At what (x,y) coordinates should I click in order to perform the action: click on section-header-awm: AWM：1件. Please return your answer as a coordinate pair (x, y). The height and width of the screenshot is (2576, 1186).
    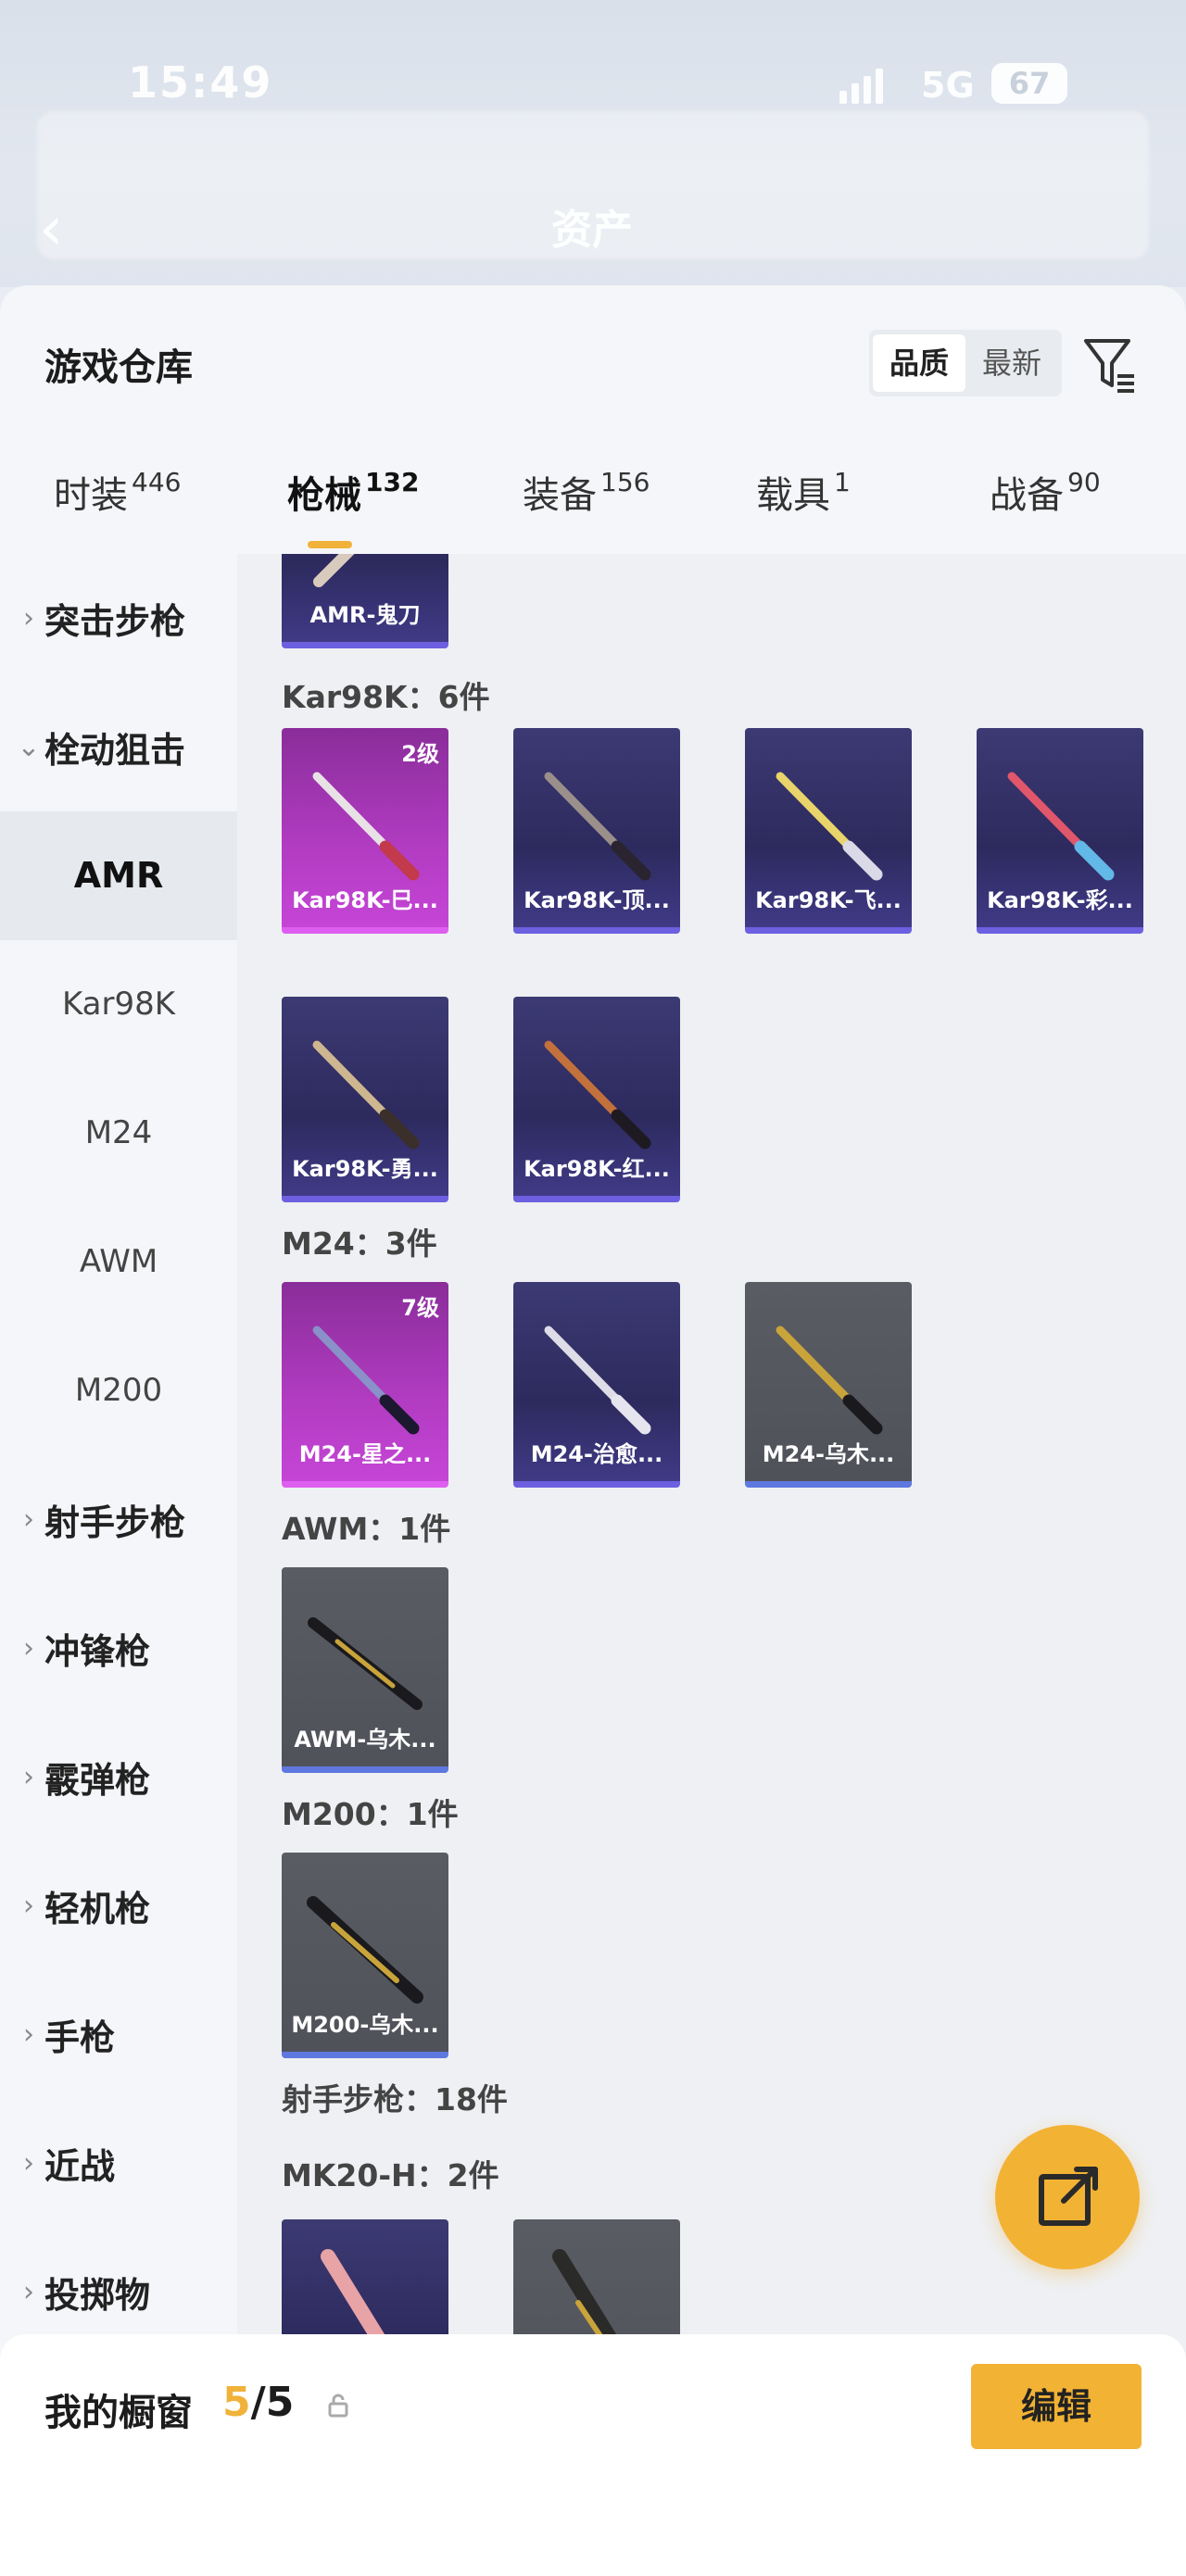
    Looking at the image, I should click on (366, 1529).